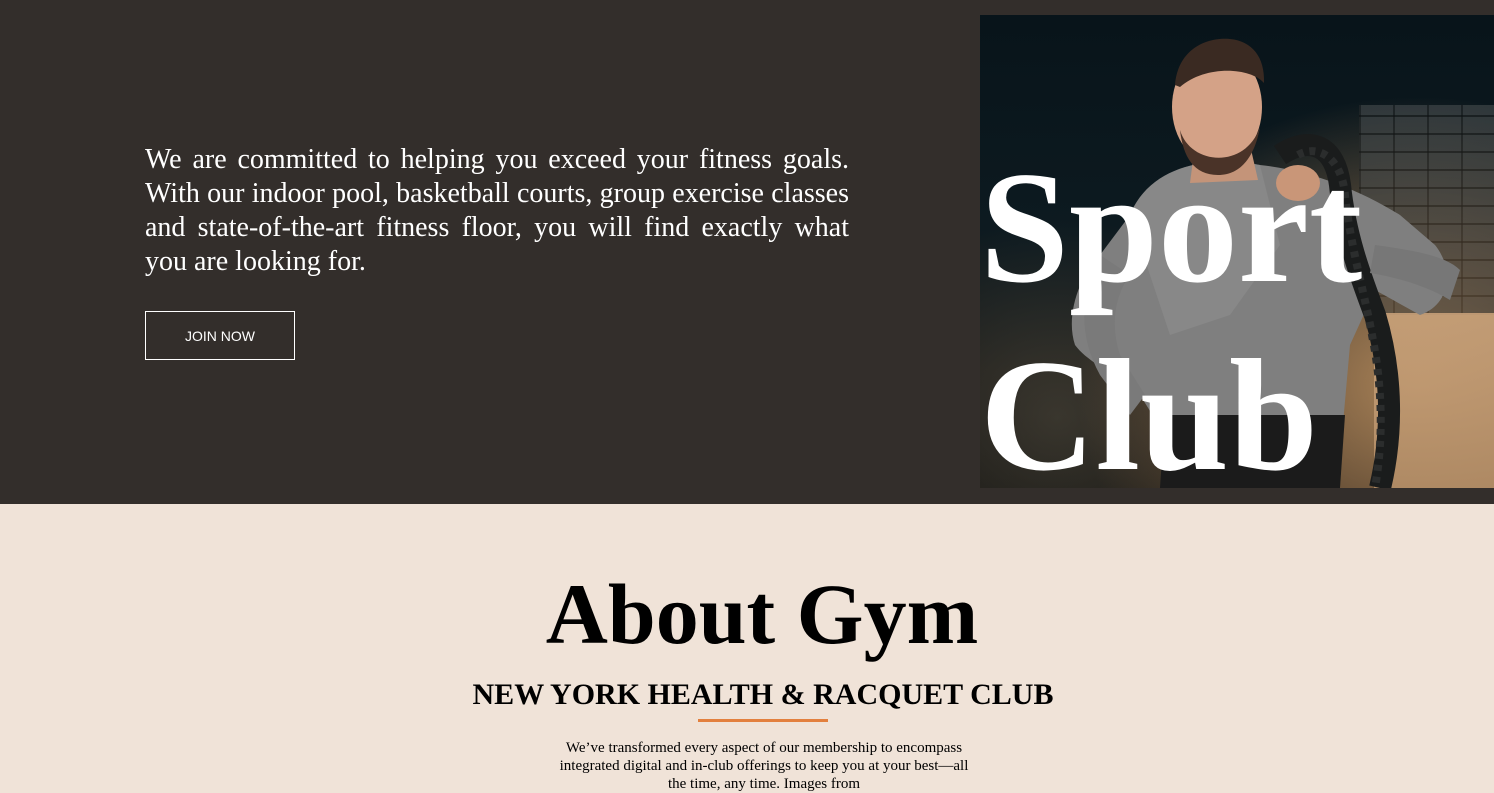 The height and width of the screenshot is (793, 1494). What do you see at coordinates (763, 694) in the screenshot?
I see `about-subtitle: NEW YORK HEALTH & RACQUET CLUB` at bounding box center [763, 694].